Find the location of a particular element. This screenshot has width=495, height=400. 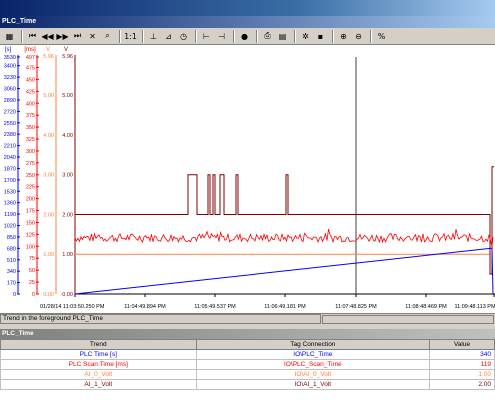

next-axis-icon: ⊣ is located at coordinates (221, 36).